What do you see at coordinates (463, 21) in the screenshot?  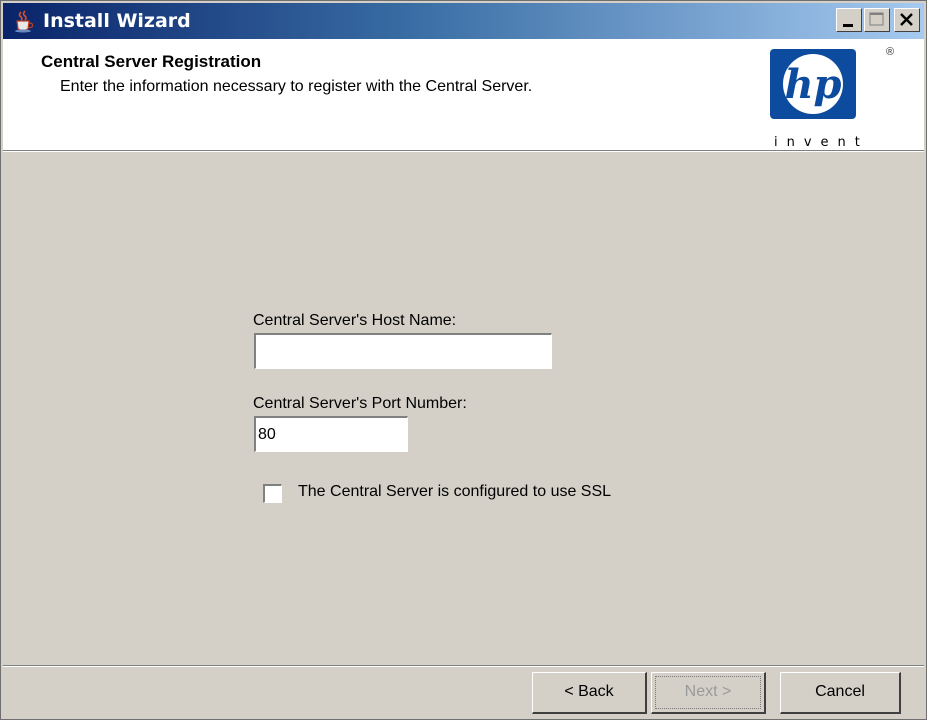 I see `title-bar: Install Wizard` at bounding box center [463, 21].